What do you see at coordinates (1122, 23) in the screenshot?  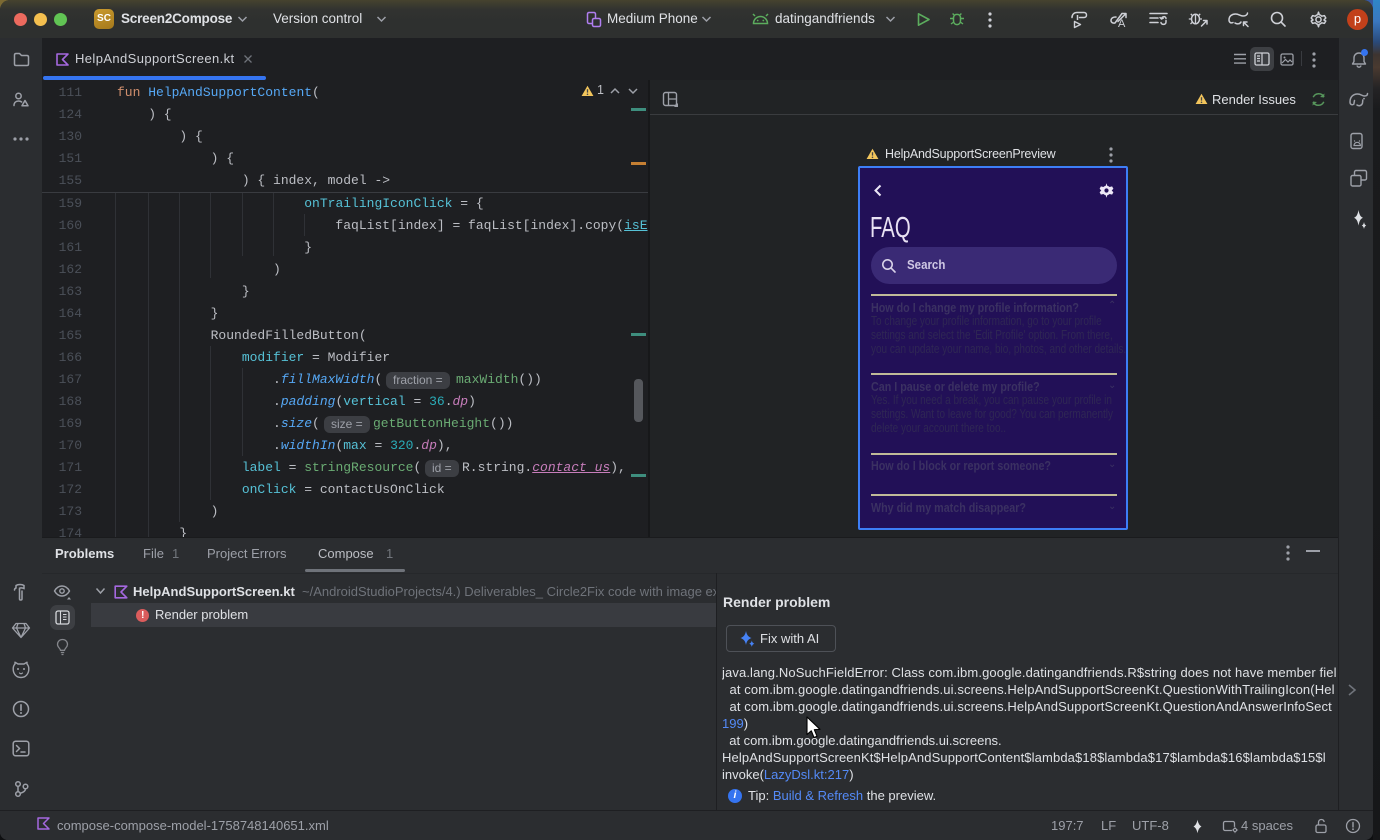 I see `svg-text: A` at bounding box center [1122, 23].